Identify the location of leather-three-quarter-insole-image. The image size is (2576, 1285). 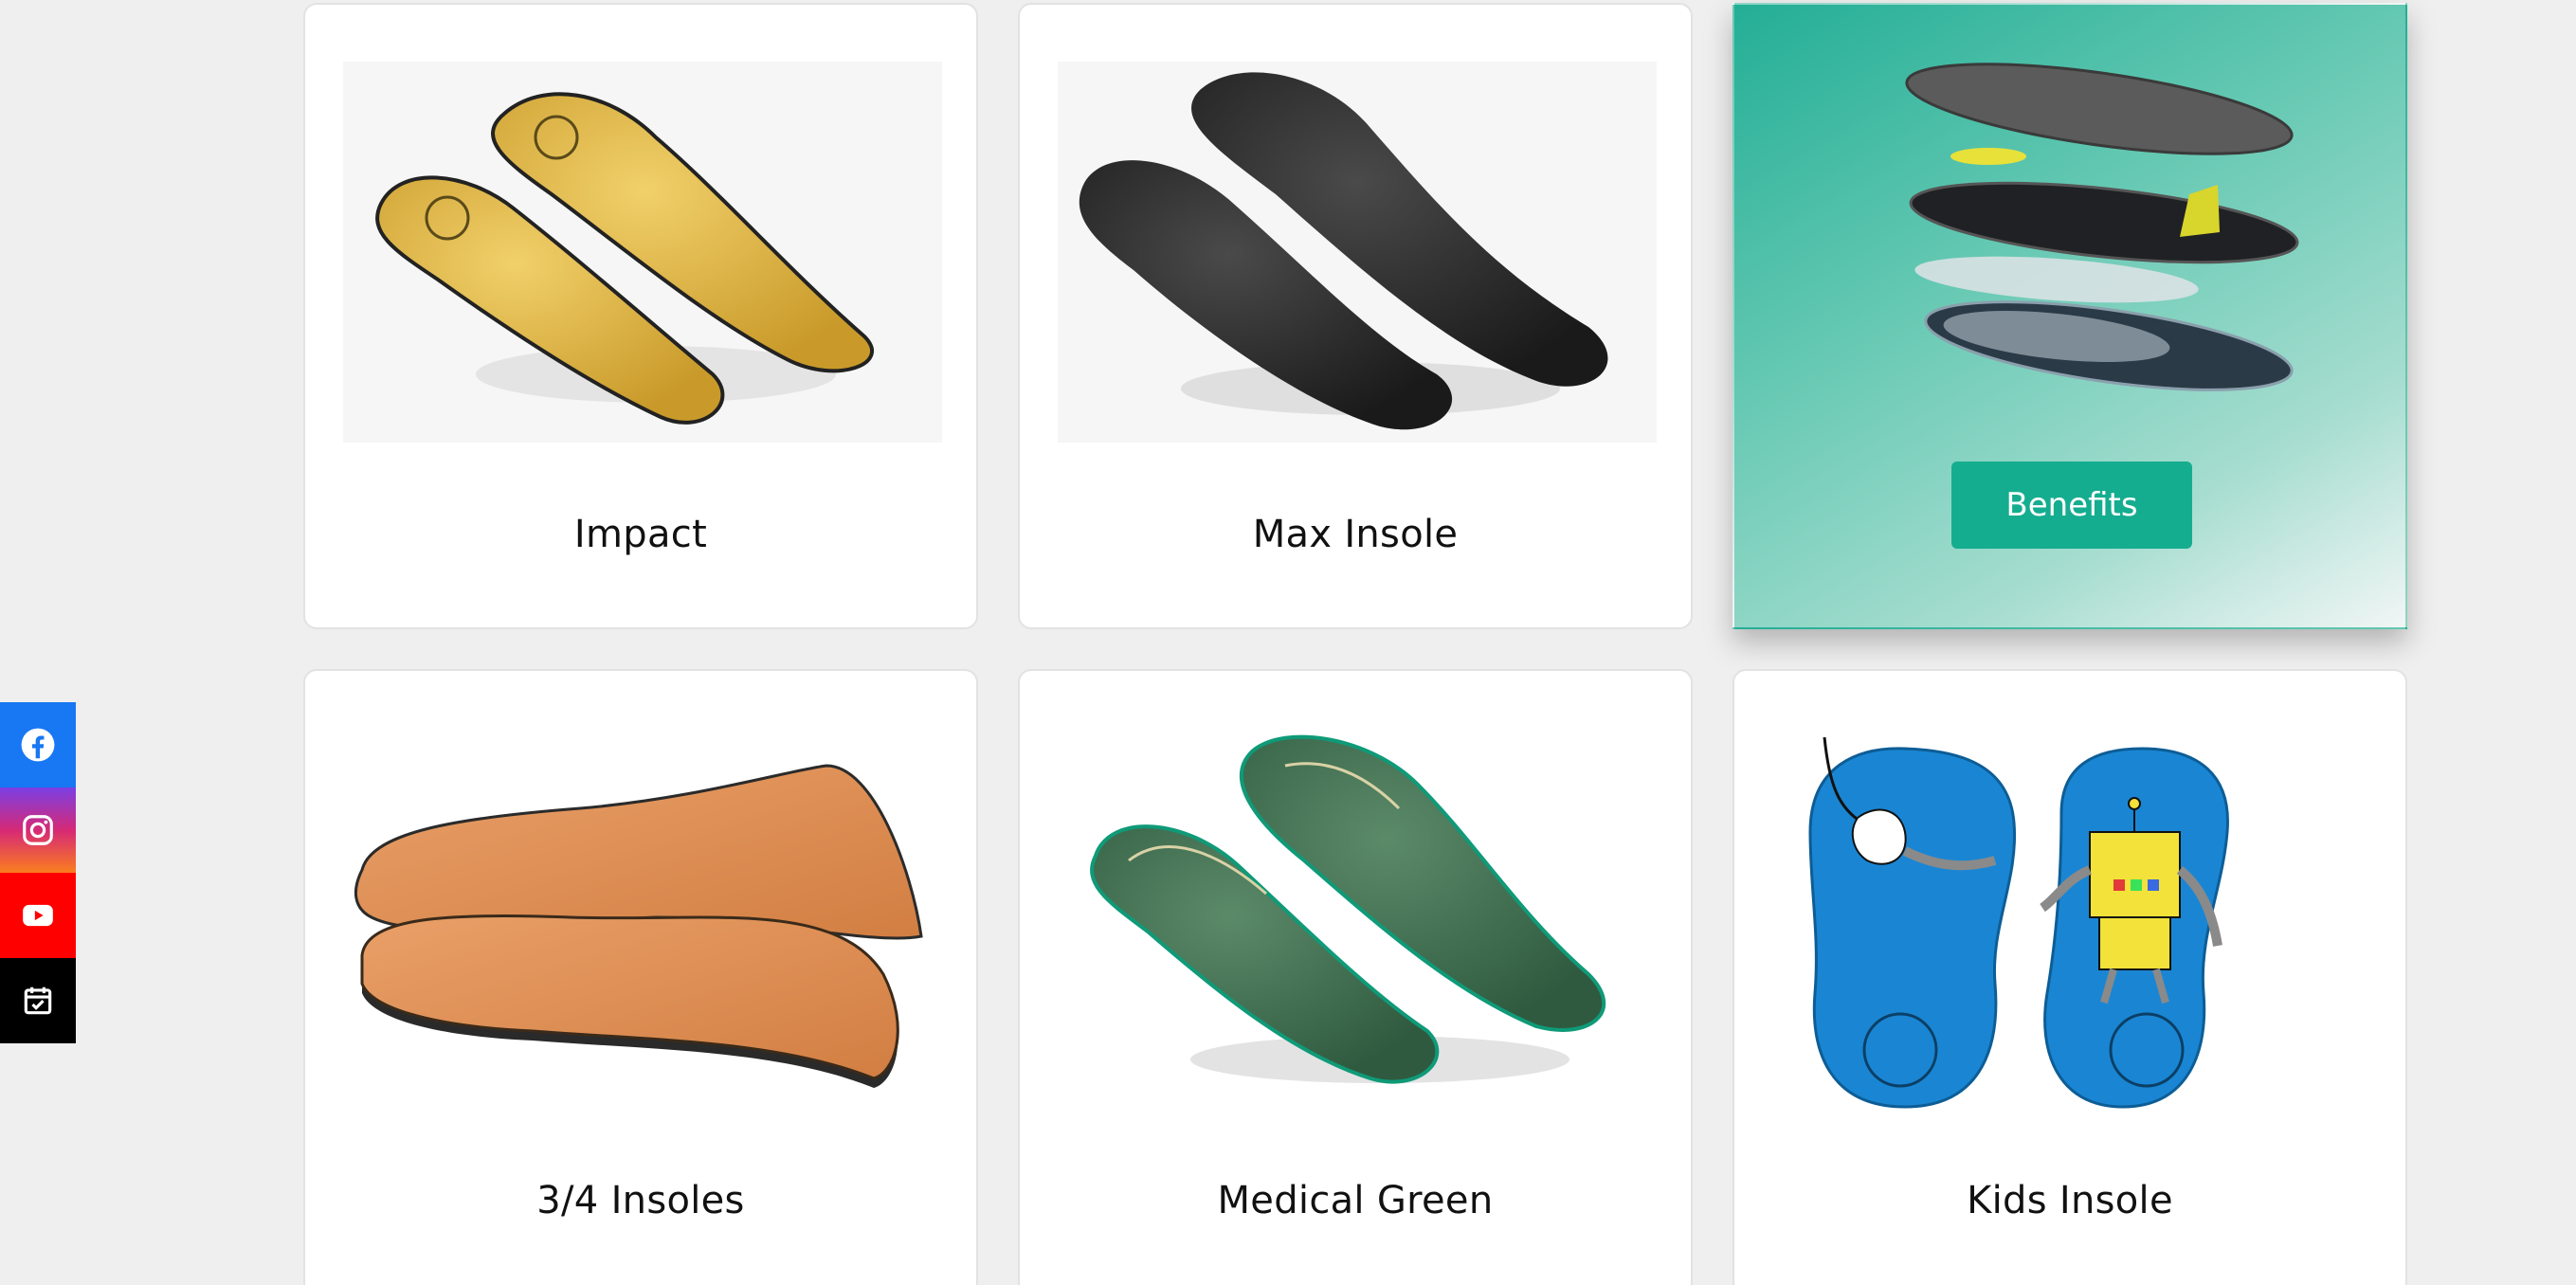
(642, 918).